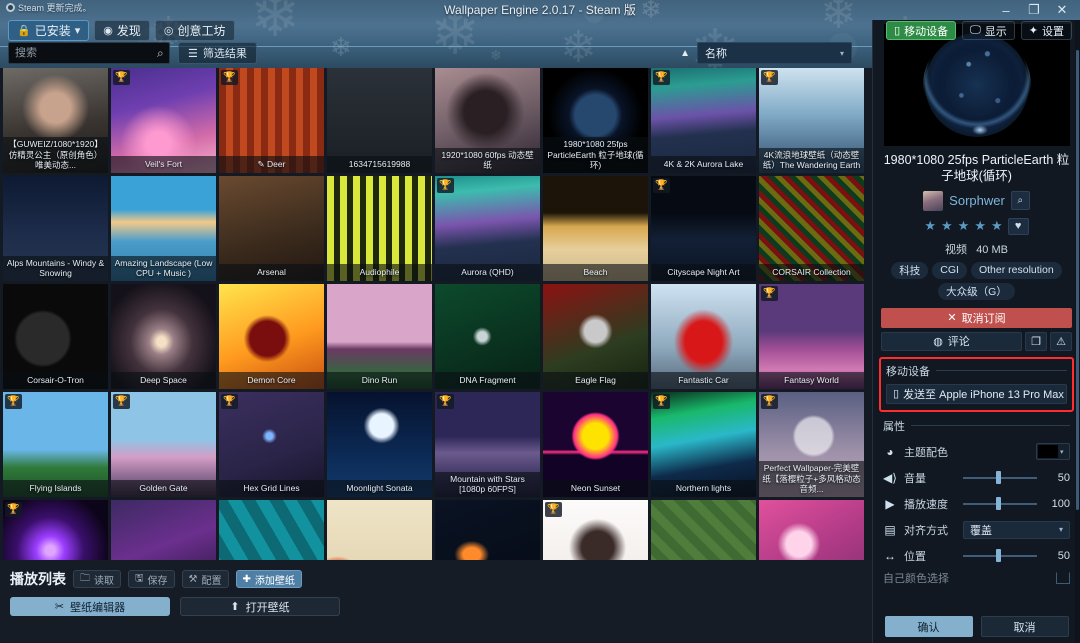  Describe the element at coordinates (595, 336) in the screenshot. I see `wallpaper-tile: Eagle Flag` at that location.